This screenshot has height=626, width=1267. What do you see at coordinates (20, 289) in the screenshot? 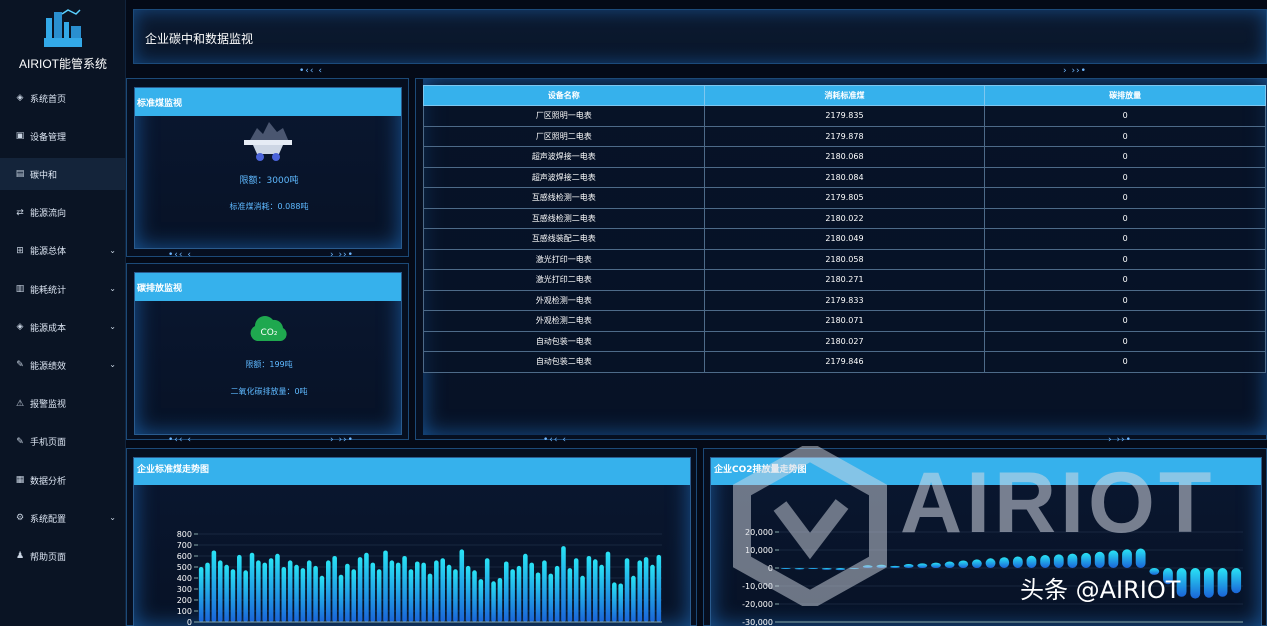
I see `bar-chart-icon: ▥` at bounding box center [20, 289].